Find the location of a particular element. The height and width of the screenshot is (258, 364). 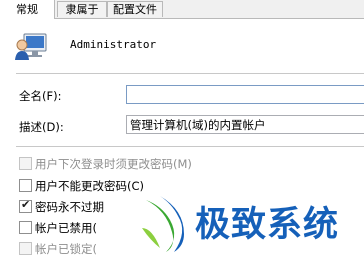

checkbox-label: 密码永不过期 is located at coordinates (69, 207).